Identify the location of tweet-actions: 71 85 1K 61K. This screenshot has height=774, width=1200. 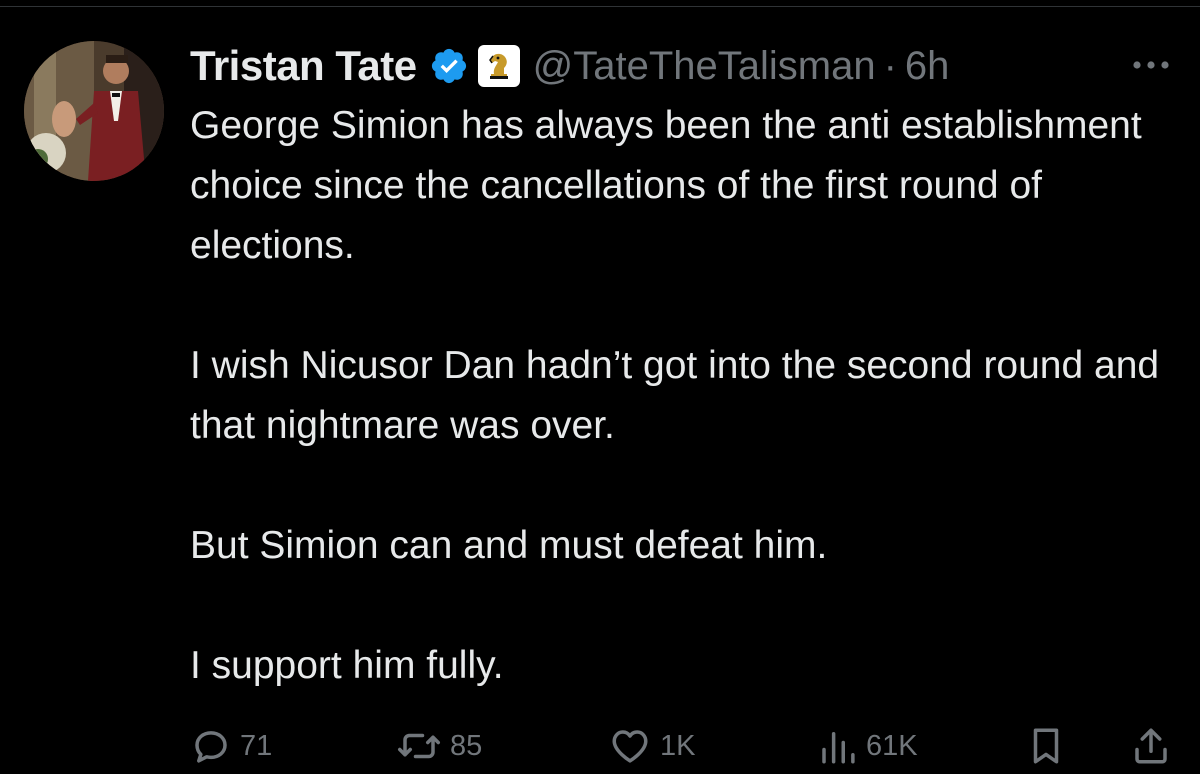
(685, 746).